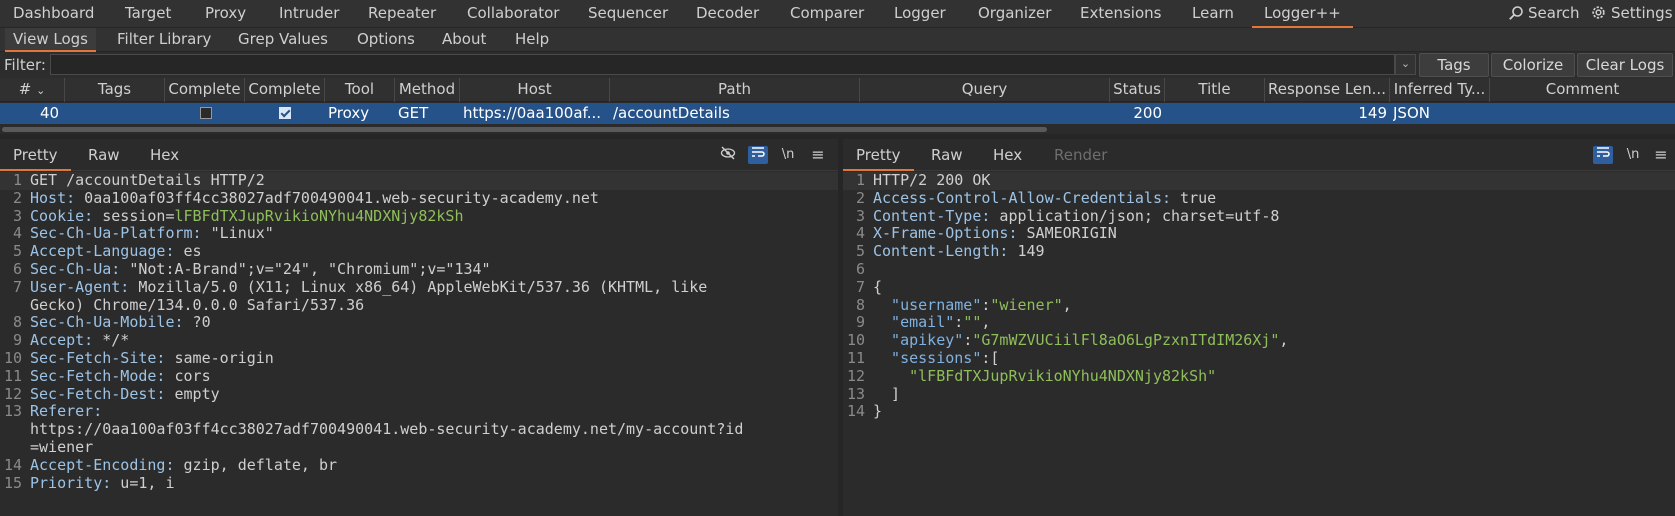 The image size is (1675, 516). I want to click on code-text: Accept-Encoding: gzip, deflate, br, so click(183, 465).